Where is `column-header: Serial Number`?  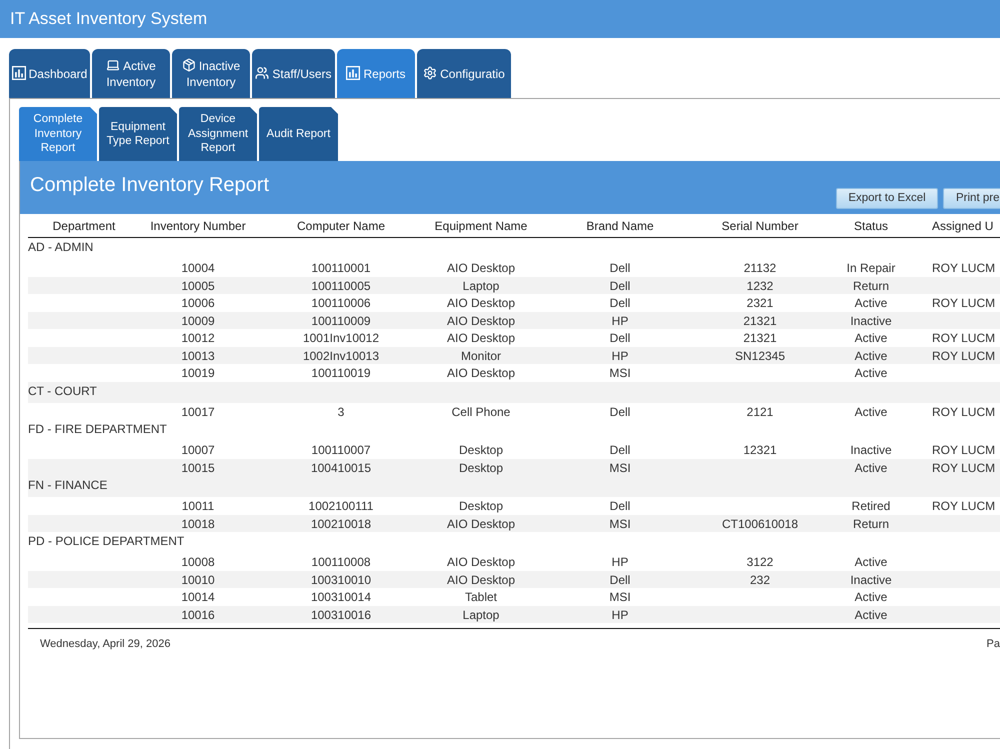 column-header: Serial Number is located at coordinates (760, 225).